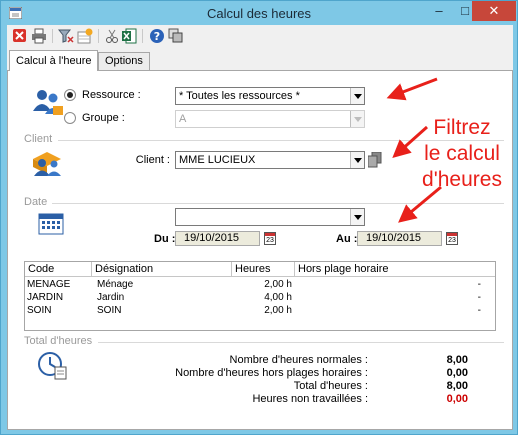 This screenshot has width=518, height=436. I want to click on client-browse-icon, so click(374, 161).